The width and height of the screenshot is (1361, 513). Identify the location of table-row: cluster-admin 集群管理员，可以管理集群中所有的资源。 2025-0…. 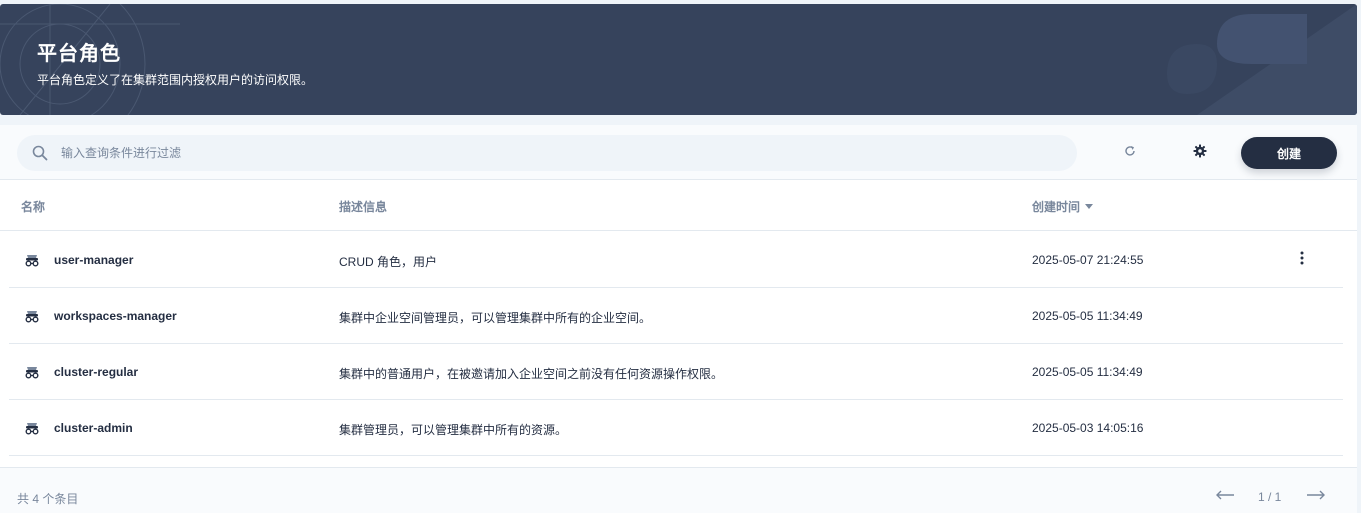
(676, 428).